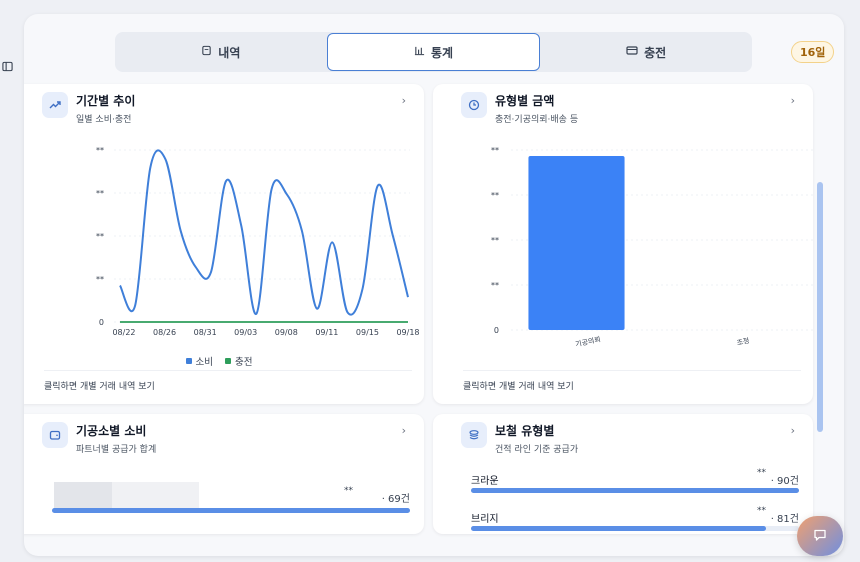 The width and height of the screenshot is (860, 562). I want to click on card-title: 기공소별 소비, so click(111, 431).